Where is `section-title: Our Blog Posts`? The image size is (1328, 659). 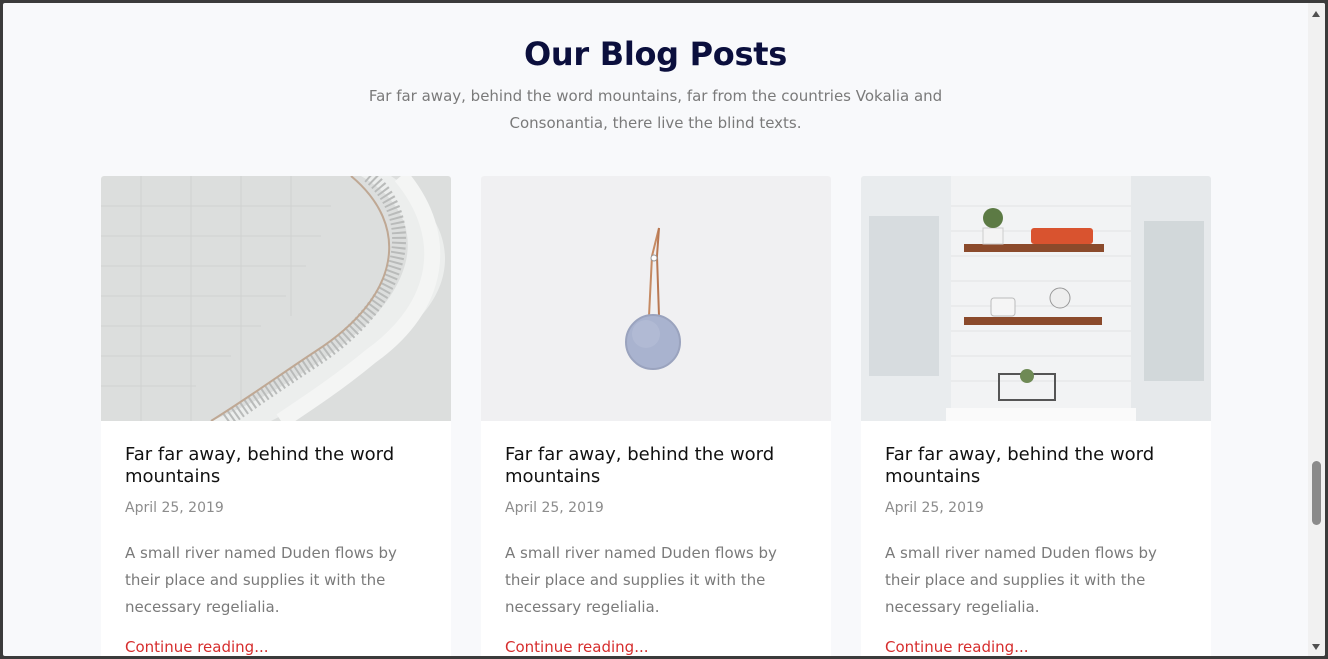 section-title: Our Blog Posts is located at coordinates (655, 54).